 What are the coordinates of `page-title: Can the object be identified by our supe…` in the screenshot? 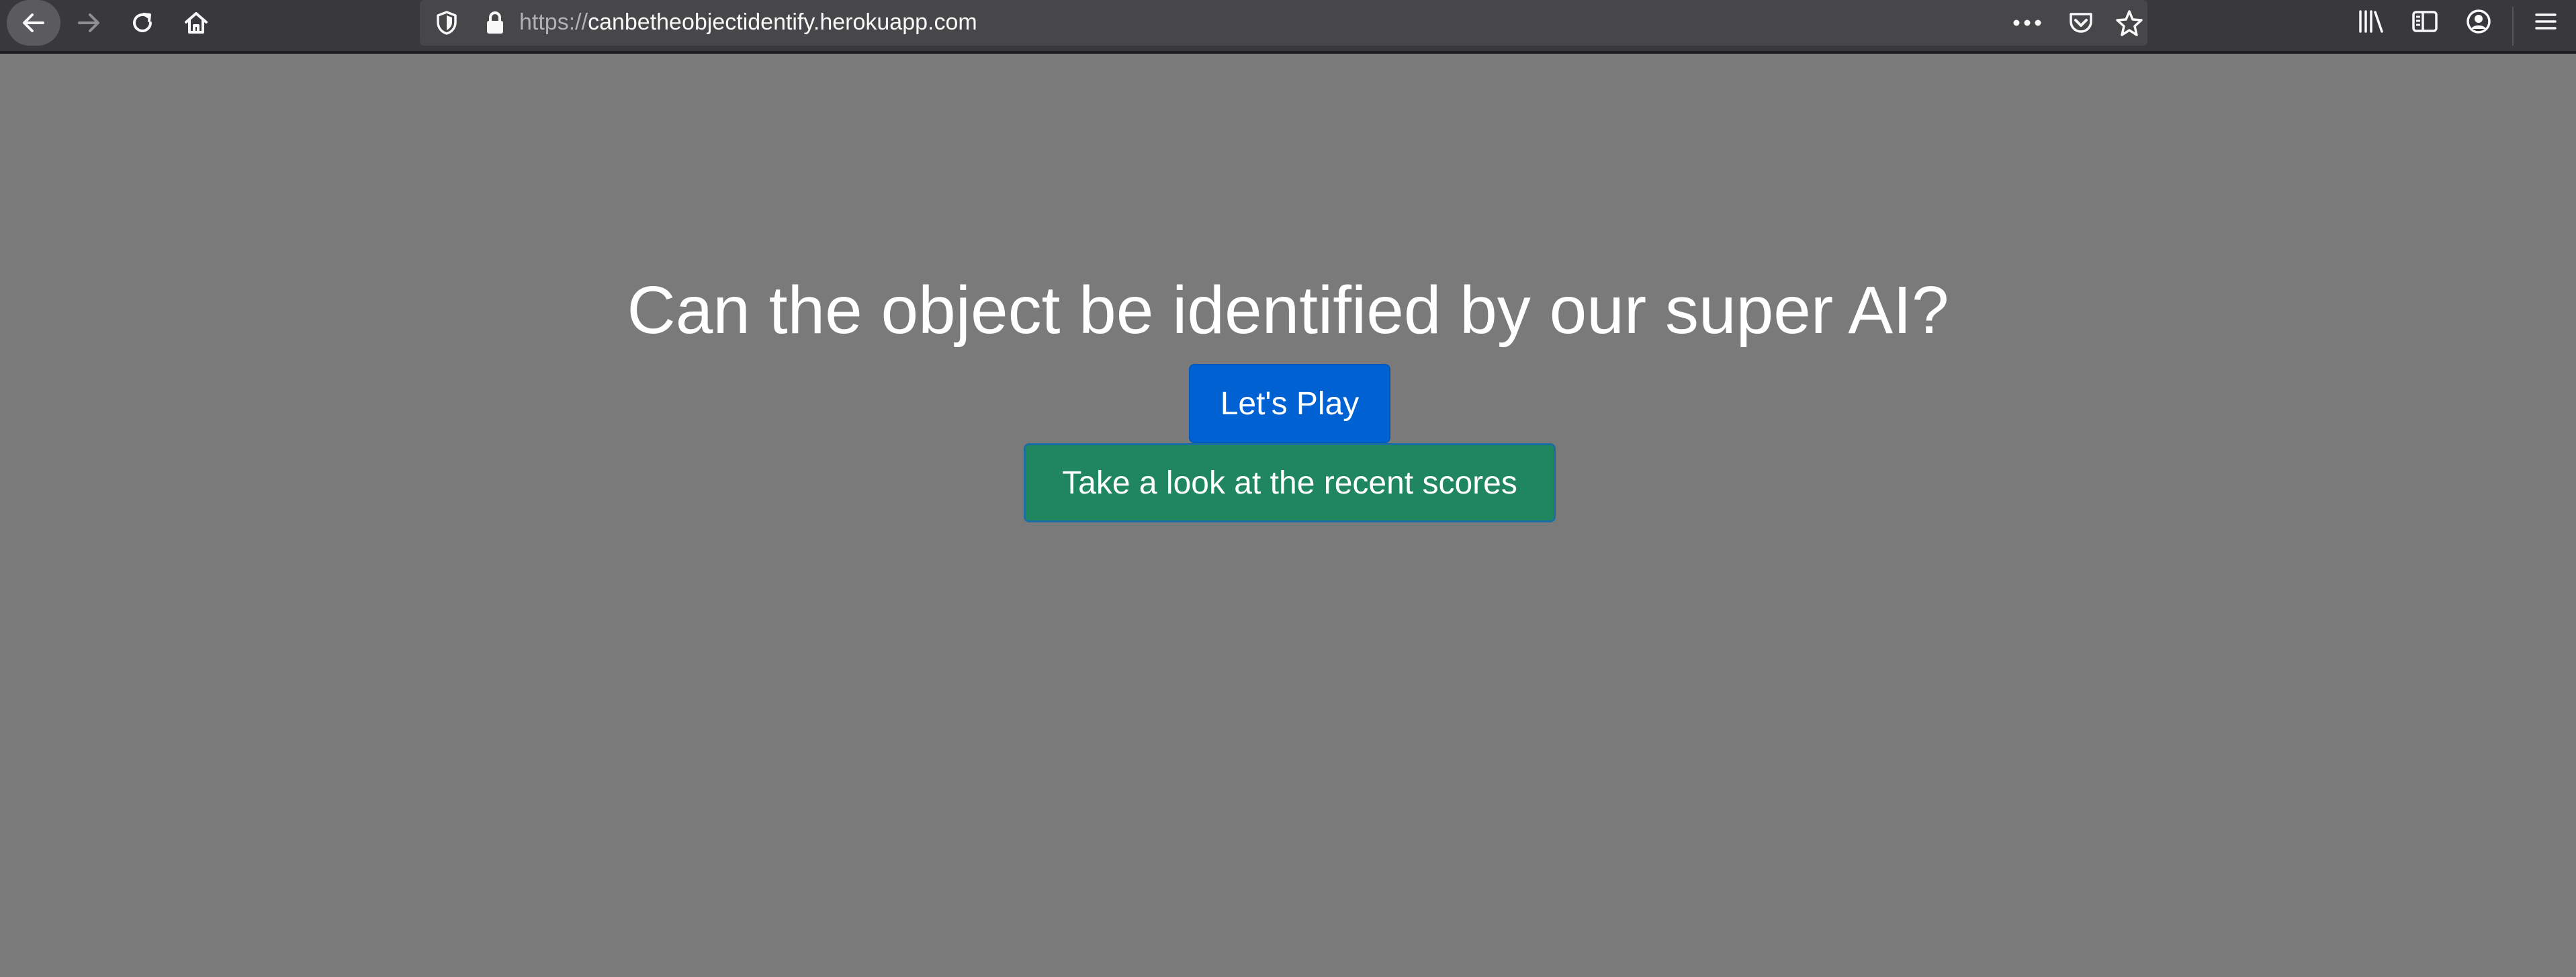 It's located at (1288, 310).